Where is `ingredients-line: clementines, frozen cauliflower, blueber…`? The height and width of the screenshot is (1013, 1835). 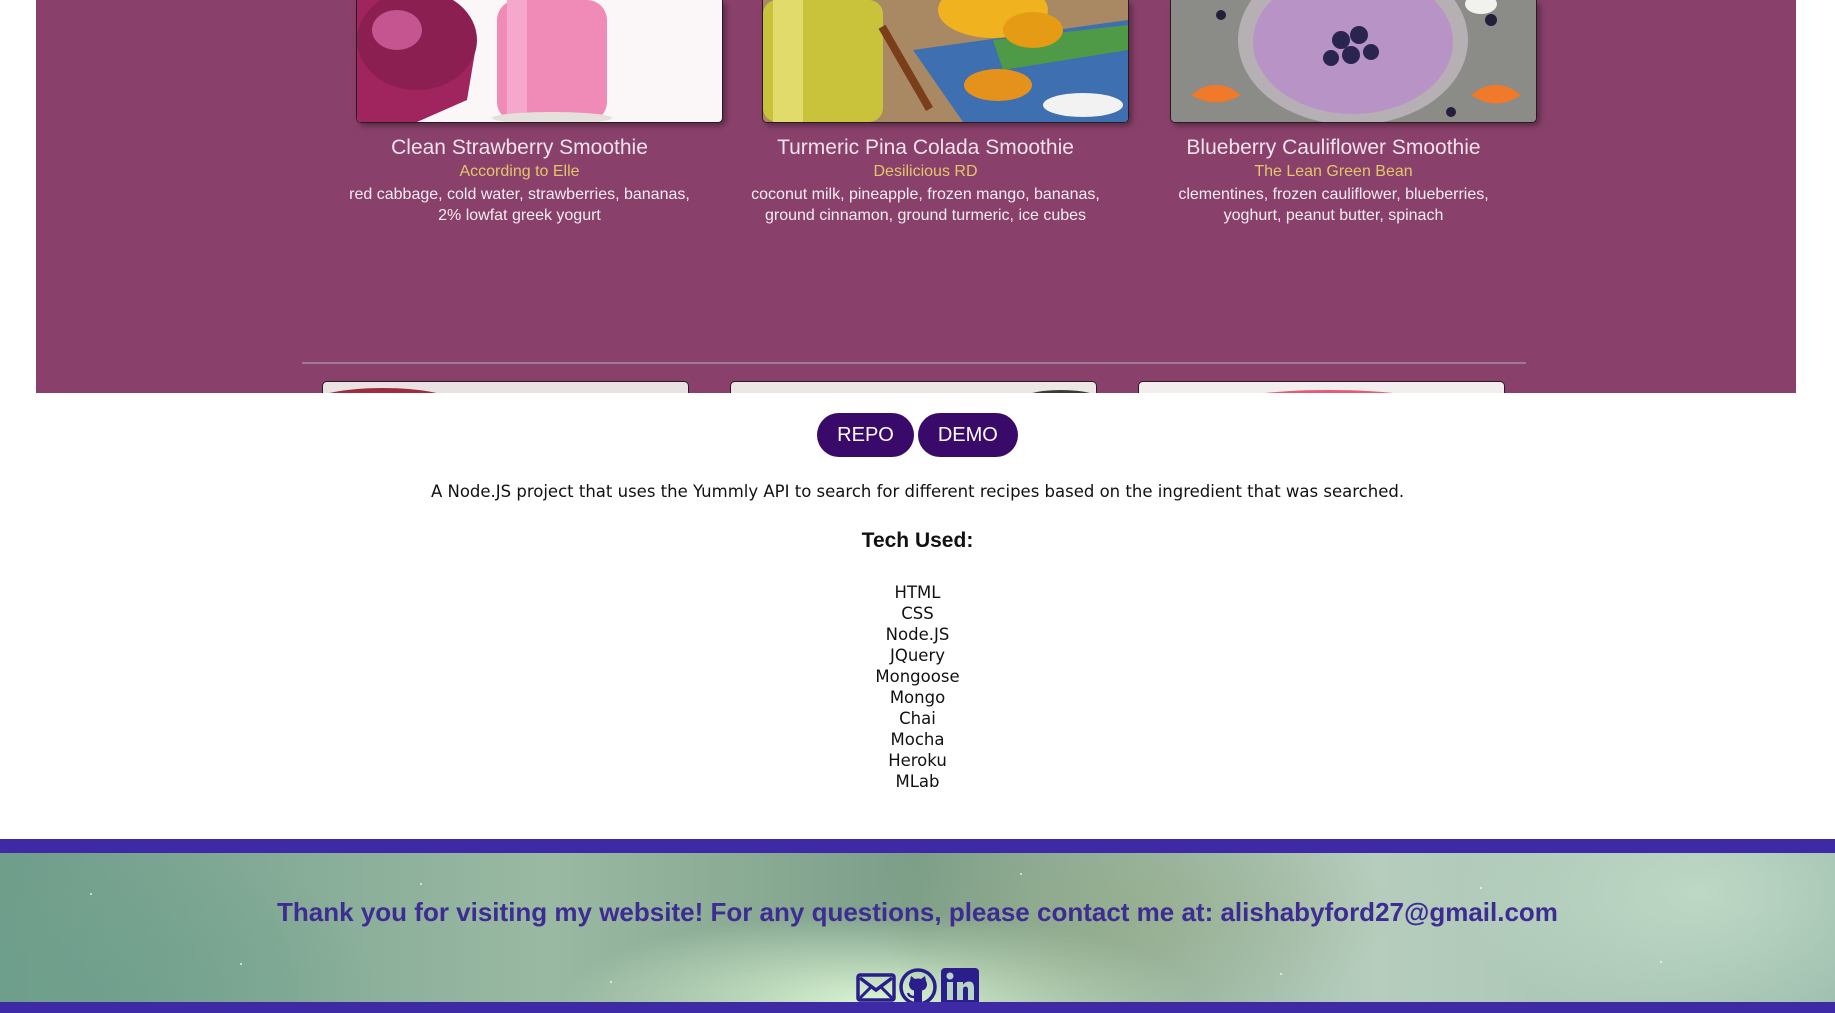
ingredients-line: clementines, frozen cauliflower, blueber… is located at coordinates (1333, 194).